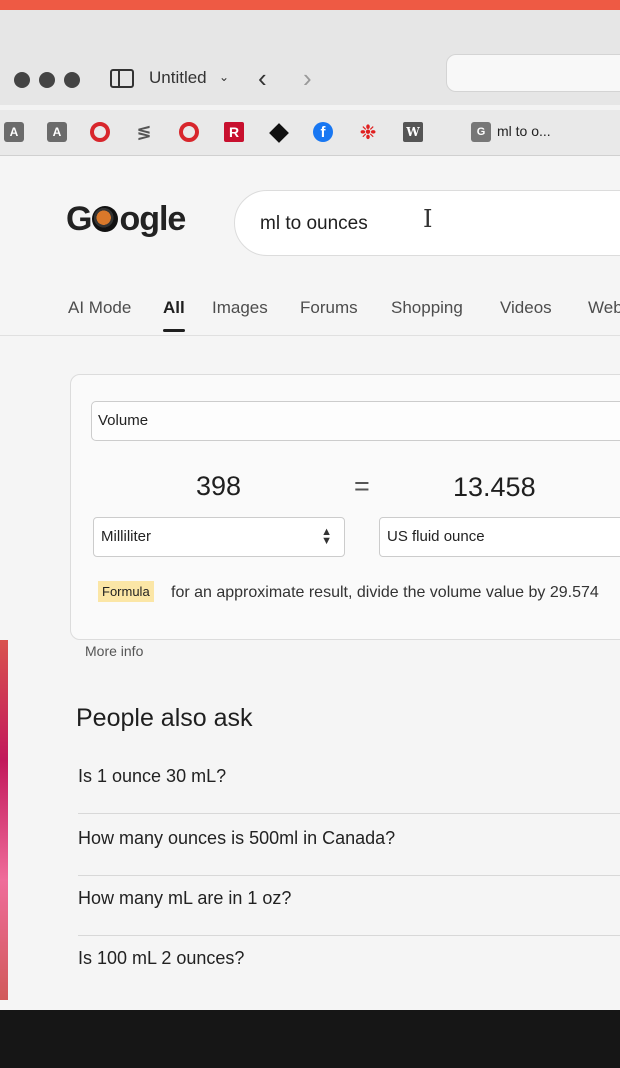 The image size is (620, 1068). I want to click on facebook-icon: f, so click(323, 132).